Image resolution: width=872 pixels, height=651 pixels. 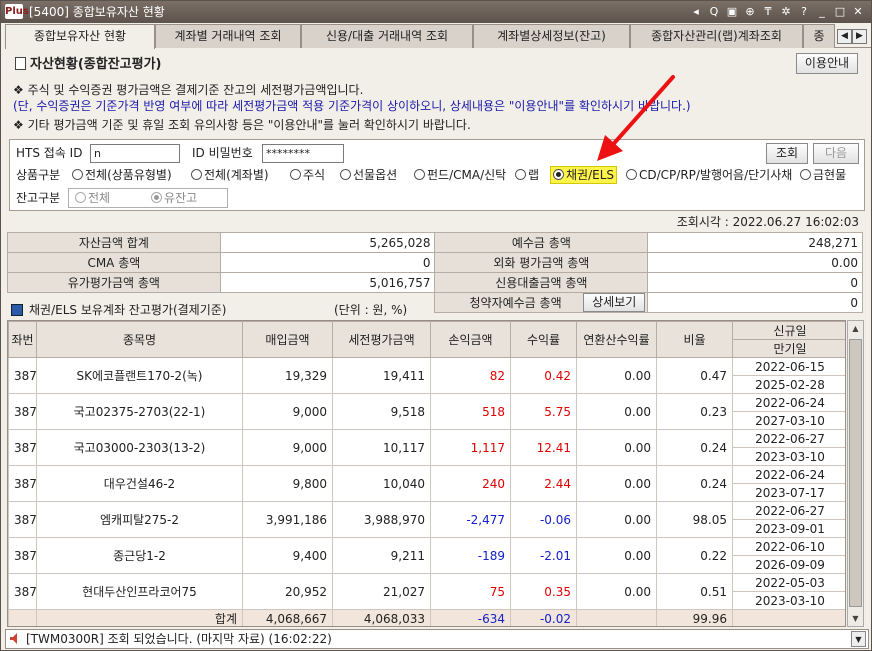 What do you see at coordinates (551, 36) in the screenshot?
I see `tab-account-detail: 계좌별상세정보(잔고)` at bounding box center [551, 36].